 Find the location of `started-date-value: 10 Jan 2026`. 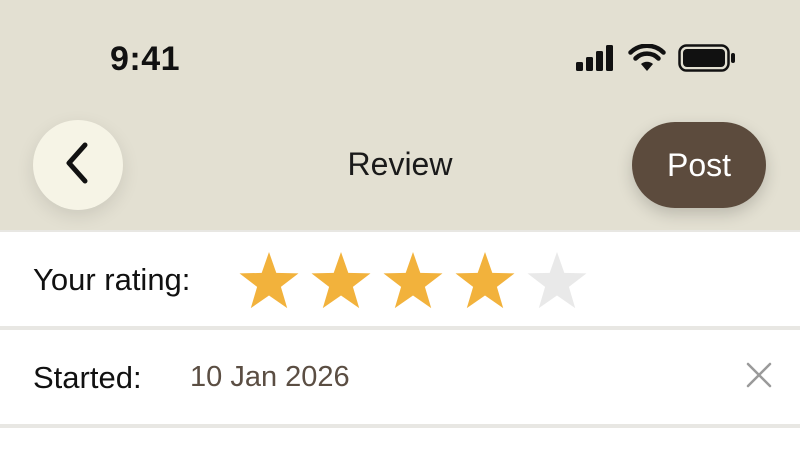

started-date-value: 10 Jan 2026 is located at coordinates (270, 377).